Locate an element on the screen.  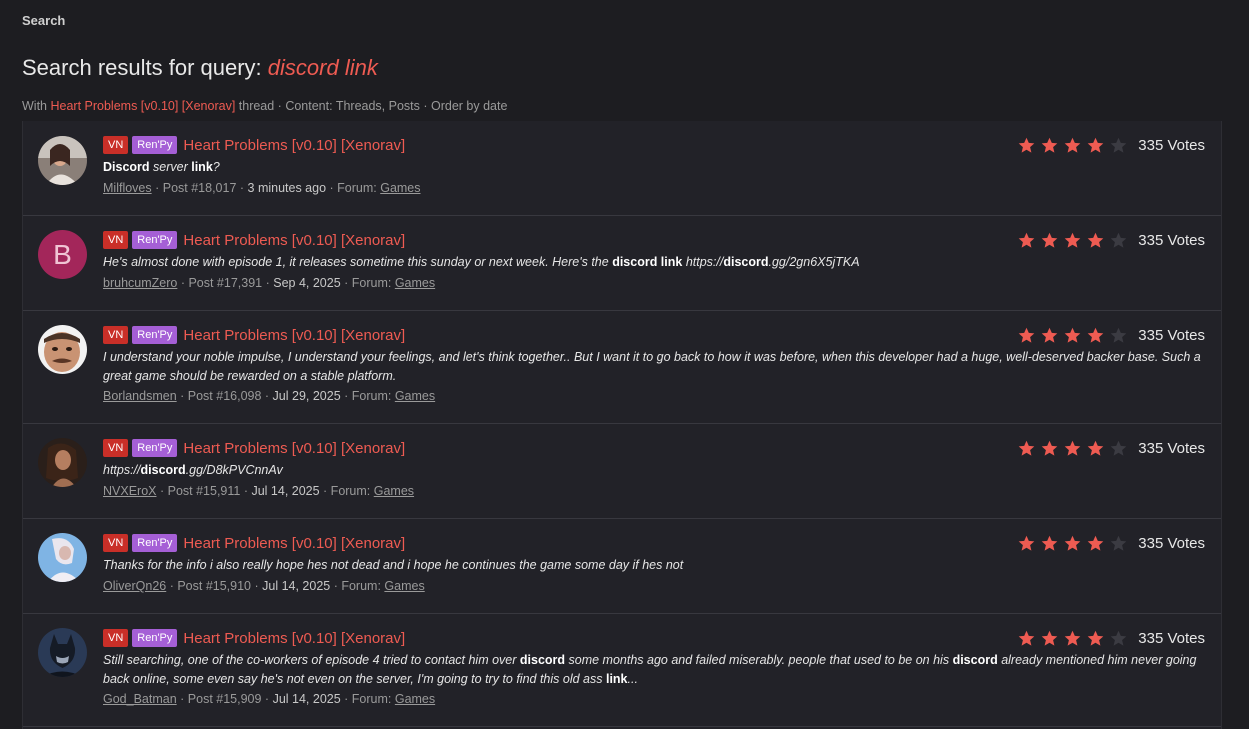
username-link: Milfloves is located at coordinates (127, 188).